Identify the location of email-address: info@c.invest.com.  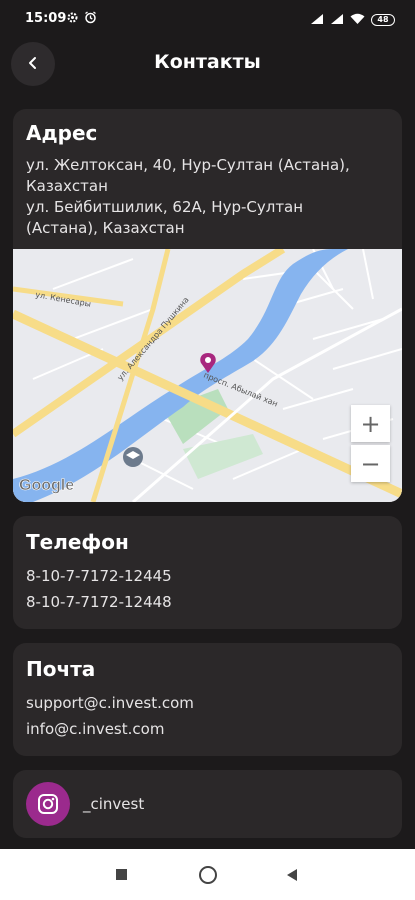
(95, 729).